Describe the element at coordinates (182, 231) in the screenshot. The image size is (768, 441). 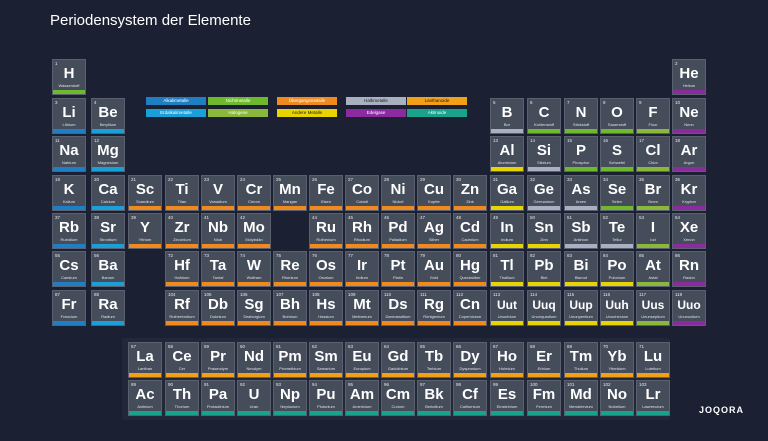
I see `element-zr: 40 Zr Zirconium` at that location.